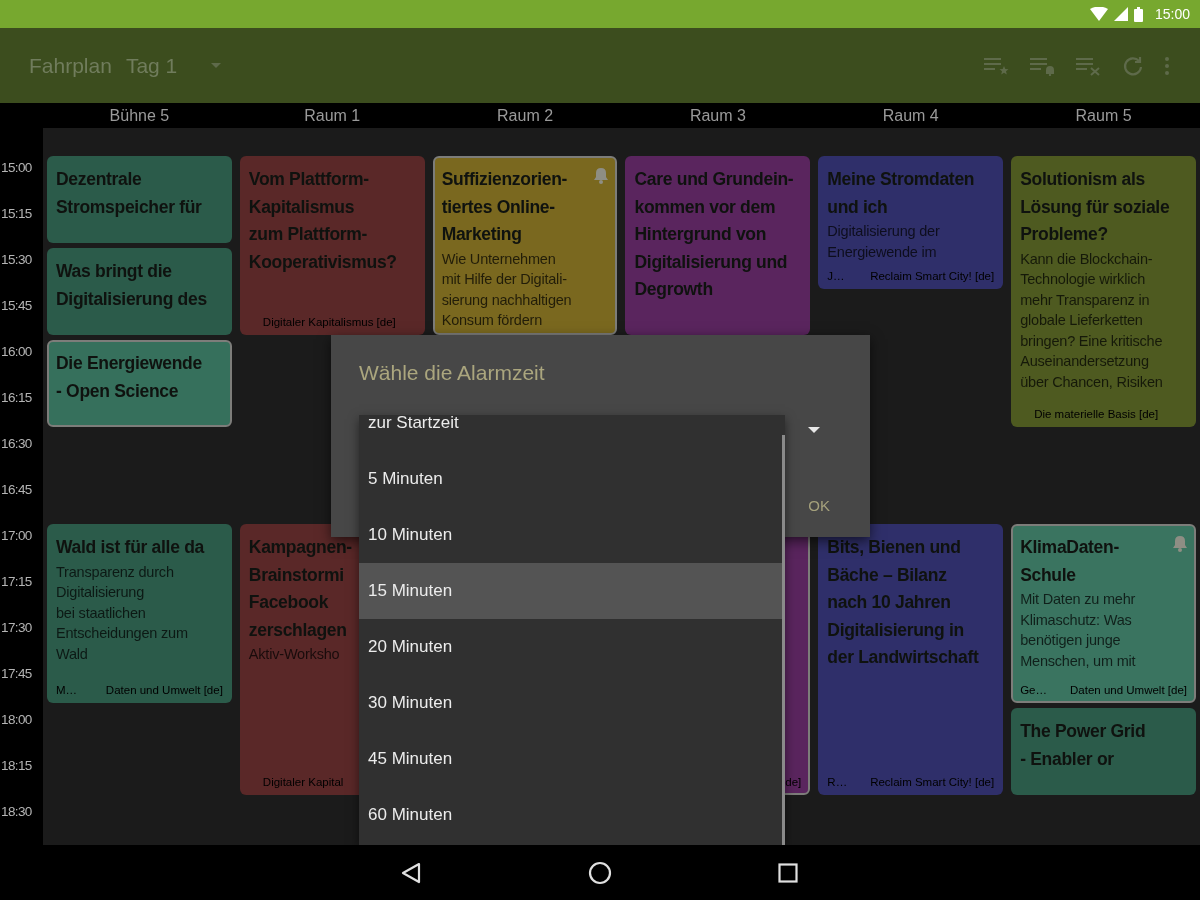  Describe the element at coordinates (130, 547) in the screenshot. I see `event-title: Wald ist für alle da` at that location.